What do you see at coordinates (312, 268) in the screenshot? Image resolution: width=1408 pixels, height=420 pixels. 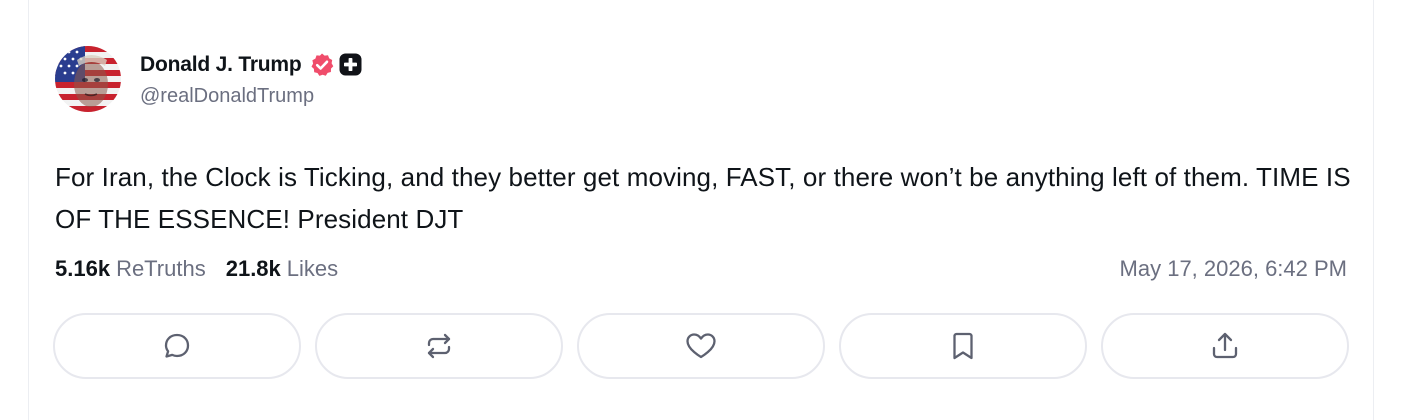 I see `likes-label: Likes` at bounding box center [312, 268].